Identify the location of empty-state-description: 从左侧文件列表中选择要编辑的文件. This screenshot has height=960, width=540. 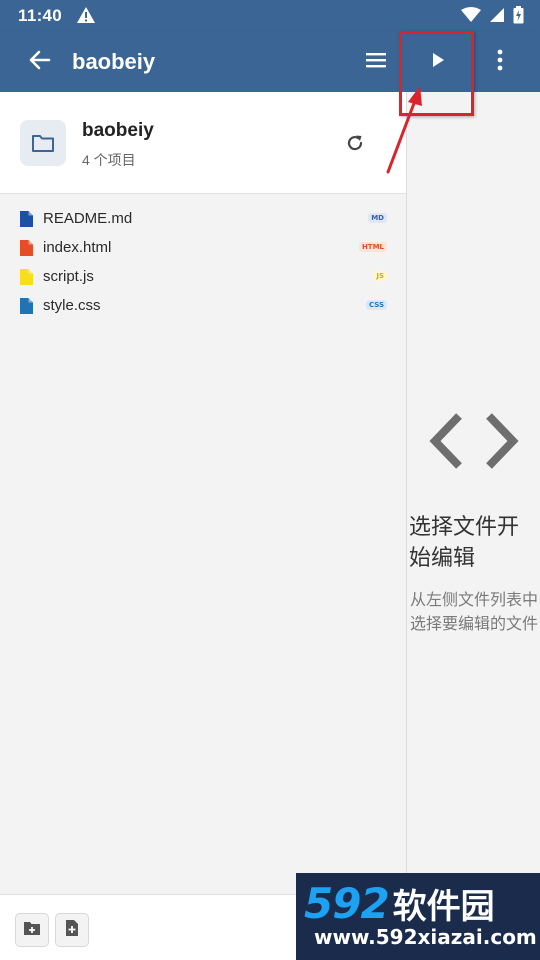
(473, 611).